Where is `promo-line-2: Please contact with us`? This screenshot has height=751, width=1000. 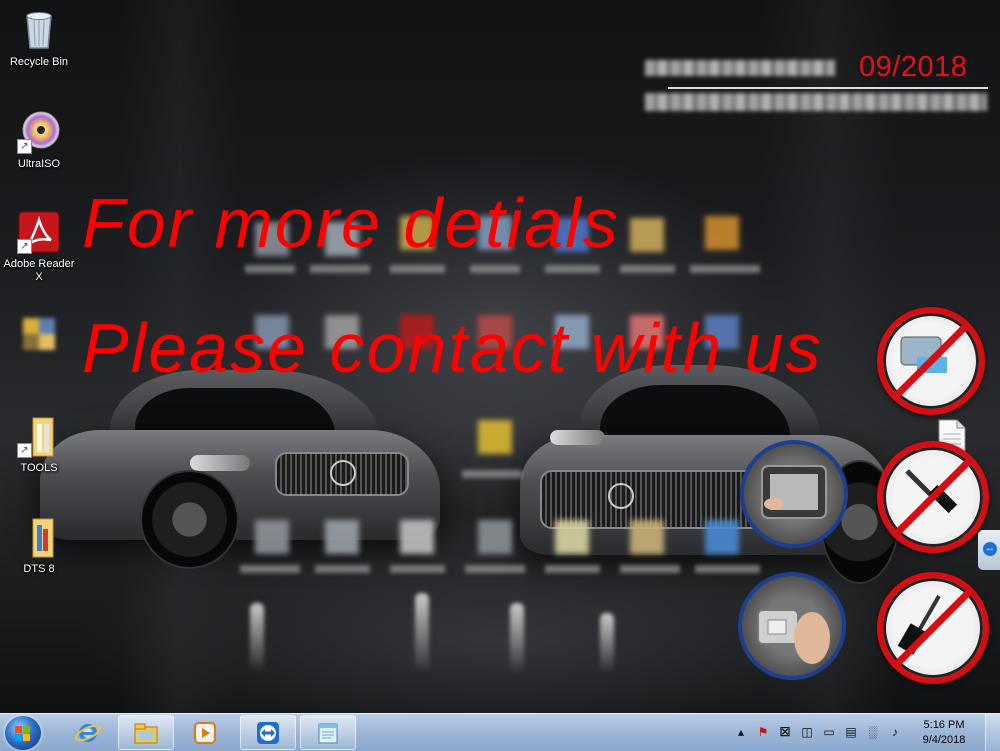 promo-line-2: Please contact with us is located at coordinates (452, 348).